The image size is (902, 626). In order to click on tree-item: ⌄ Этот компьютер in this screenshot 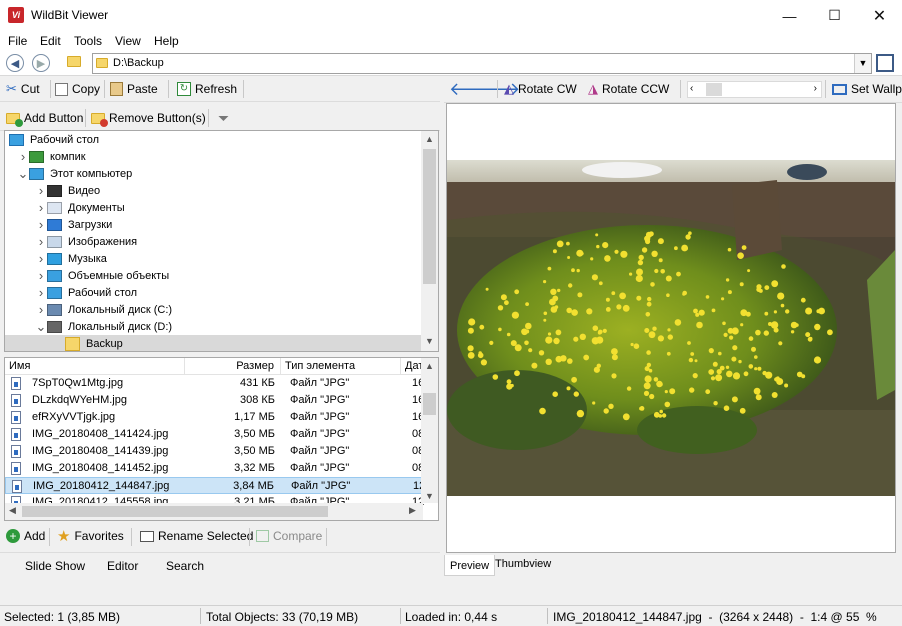, I will do `click(213, 173)`.